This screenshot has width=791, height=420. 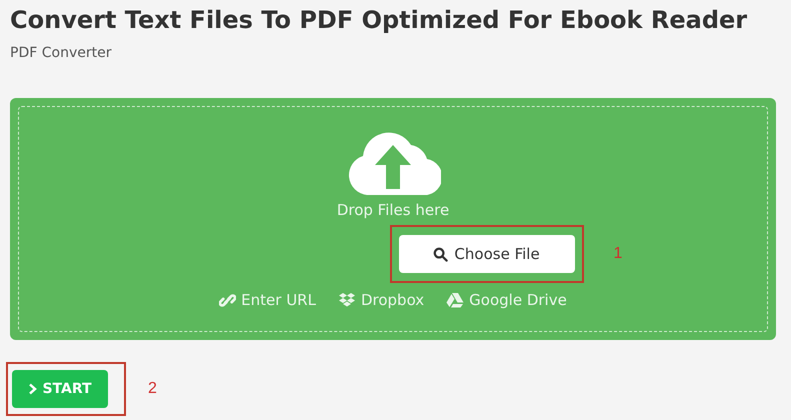 I want to click on start-button: START, so click(x=60, y=389).